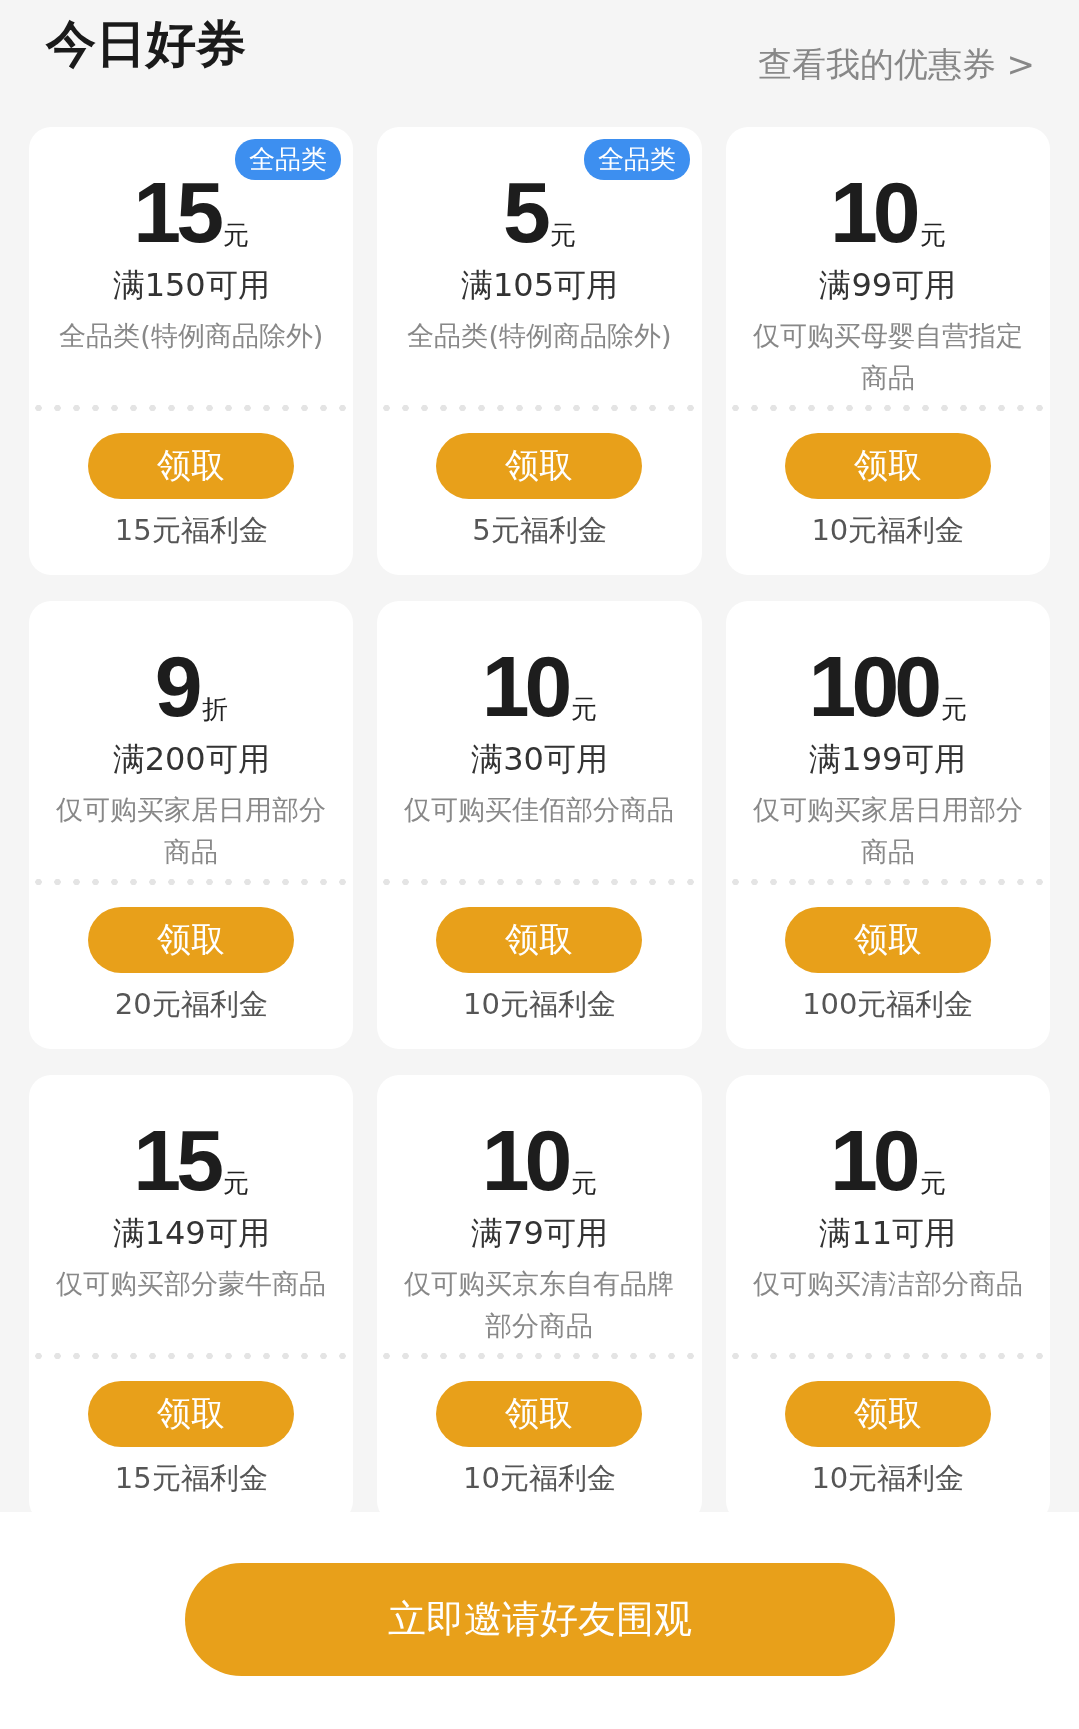  Describe the element at coordinates (214, 709) in the screenshot. I see `amount-unit: 折` at that location.